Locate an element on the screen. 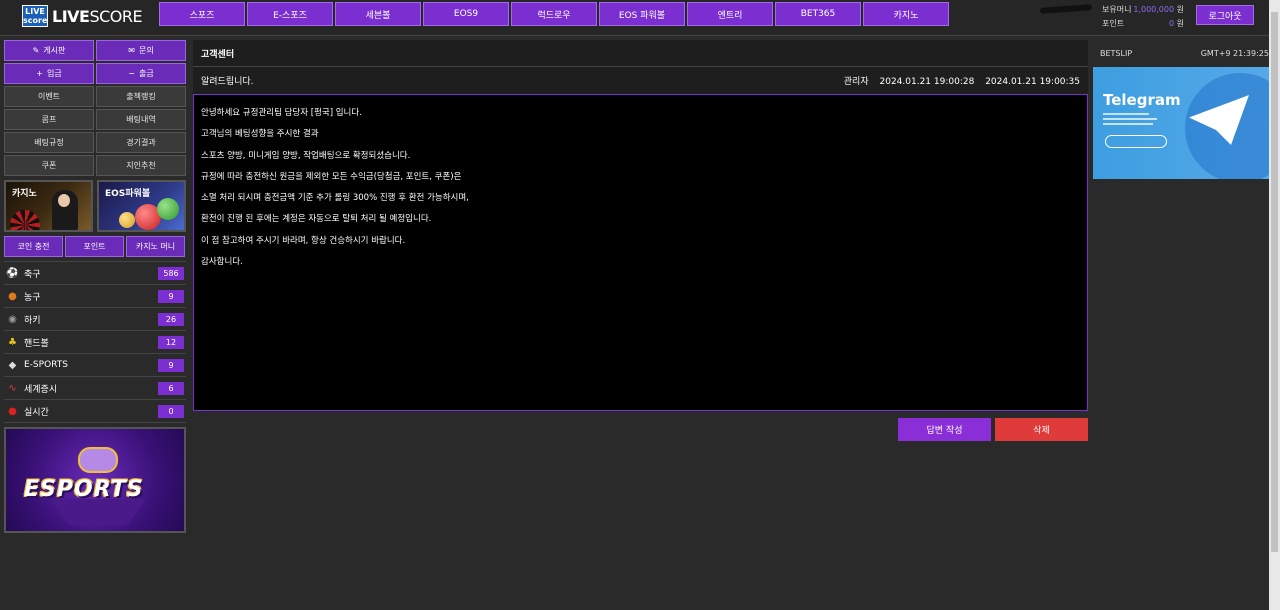  board-label: 게시판 is located at coordinates (54, 50).